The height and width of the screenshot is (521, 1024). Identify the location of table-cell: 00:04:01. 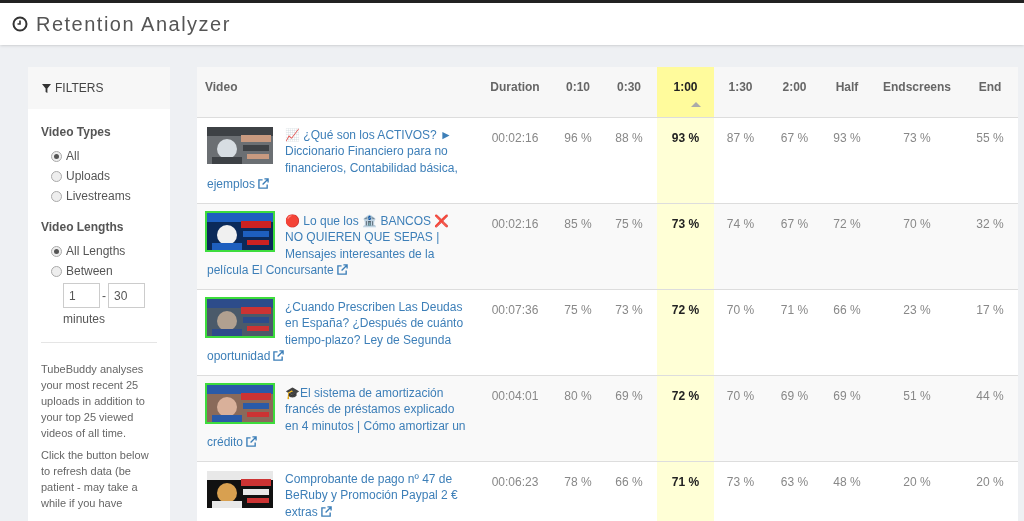
(515, 418).